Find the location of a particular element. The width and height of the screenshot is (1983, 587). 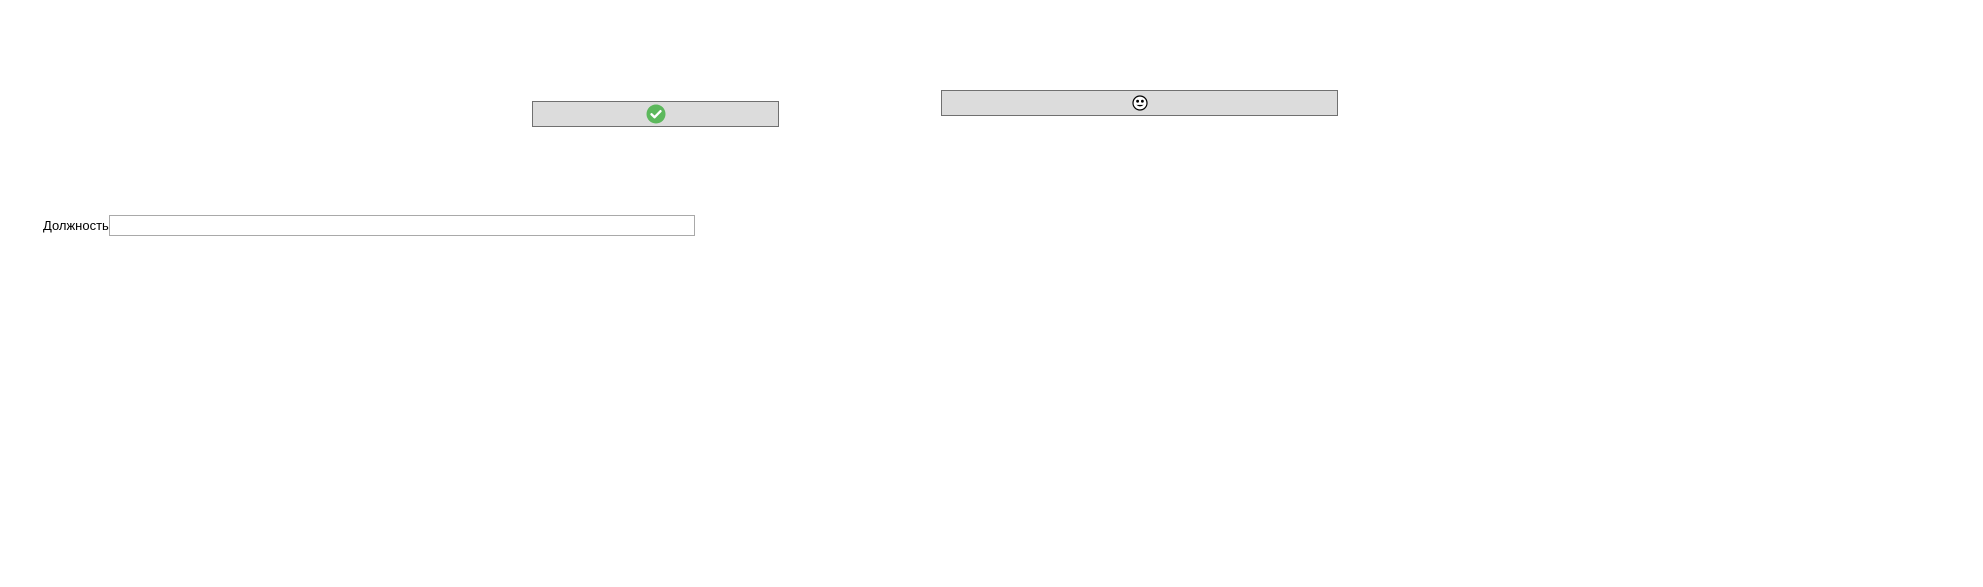

smiley-face-icon is located at coordinates (1139, 103).